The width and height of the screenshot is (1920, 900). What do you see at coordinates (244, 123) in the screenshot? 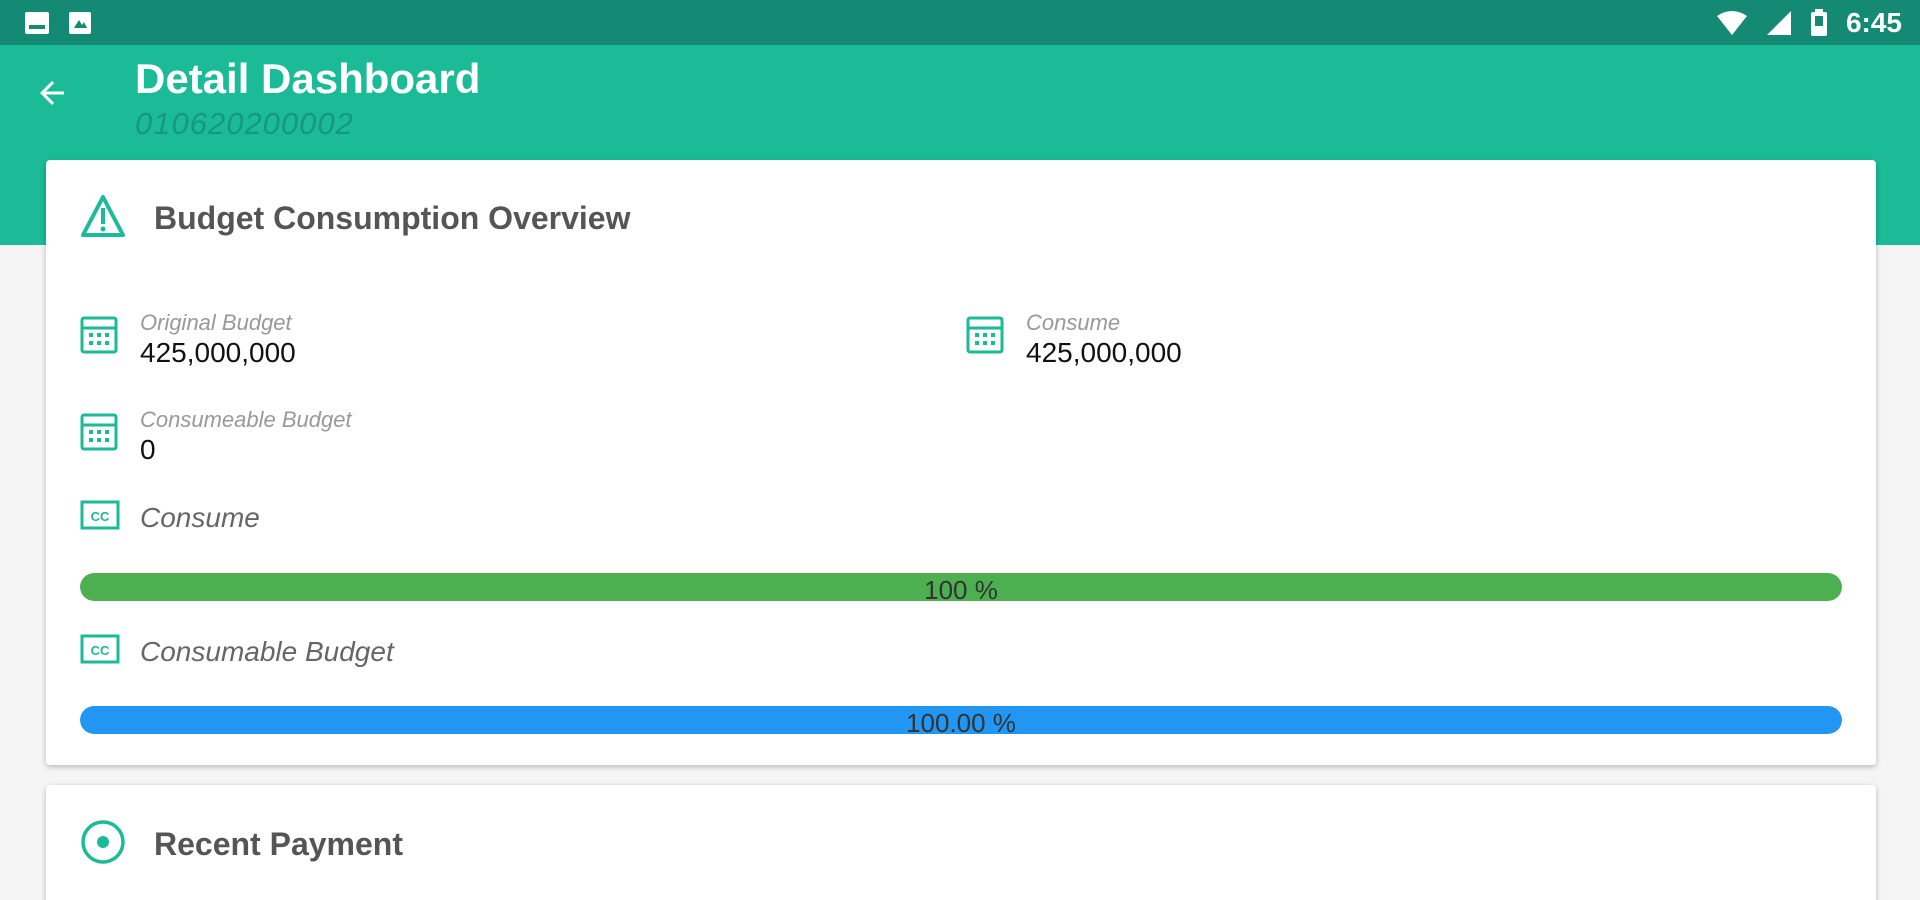
I see `page-subtitle: 010620200002` at bounding box center [244, 123].